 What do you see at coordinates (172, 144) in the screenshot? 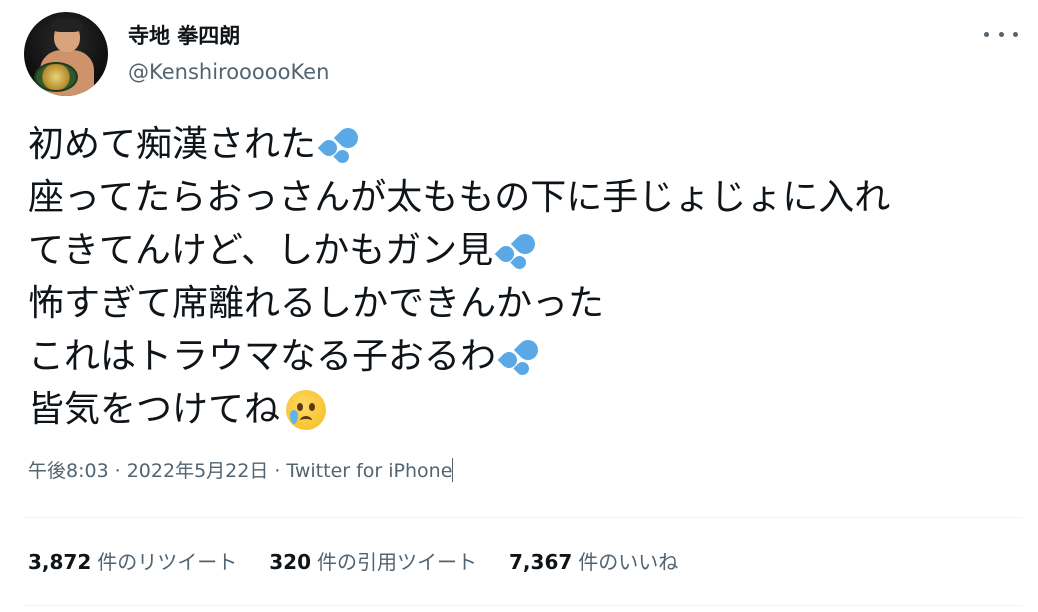
I see `tweet-line-text: 初めて痴漢された` at bounding box center [172, 144].